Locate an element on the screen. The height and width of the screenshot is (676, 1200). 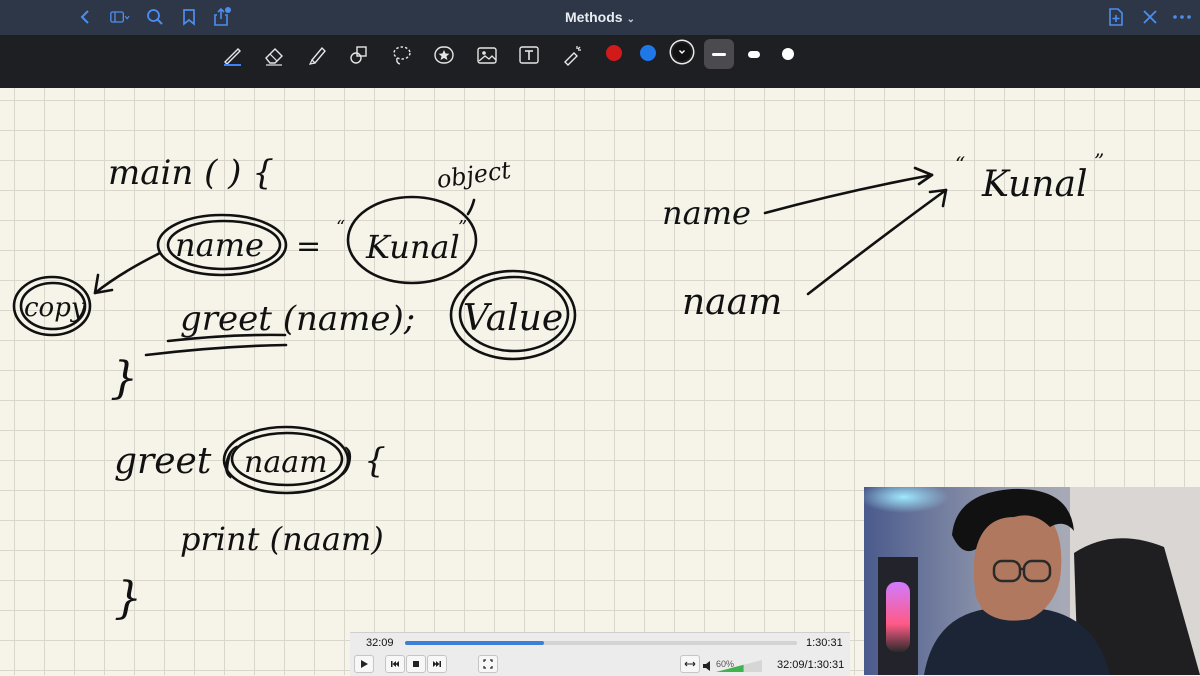
close-quote-mark: ” is located at coordinates (462, 227).